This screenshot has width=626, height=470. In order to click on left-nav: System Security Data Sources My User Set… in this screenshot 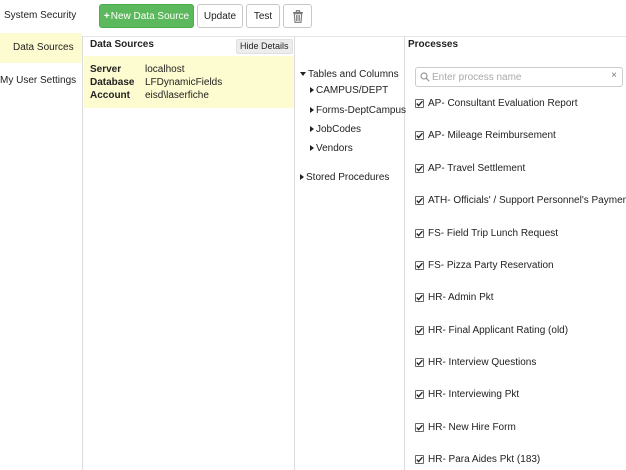, I will do `click(41, 235)`.